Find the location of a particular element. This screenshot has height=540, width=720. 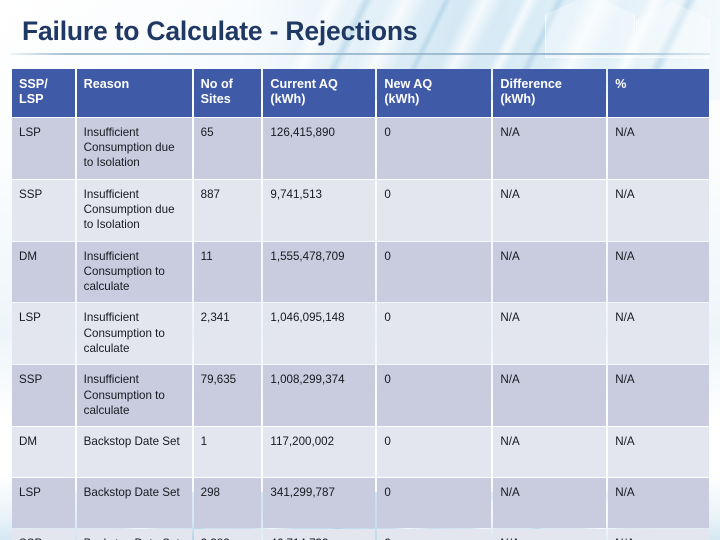

cell-current-aq: 126,415,890 is located at coordinates (319, 148).